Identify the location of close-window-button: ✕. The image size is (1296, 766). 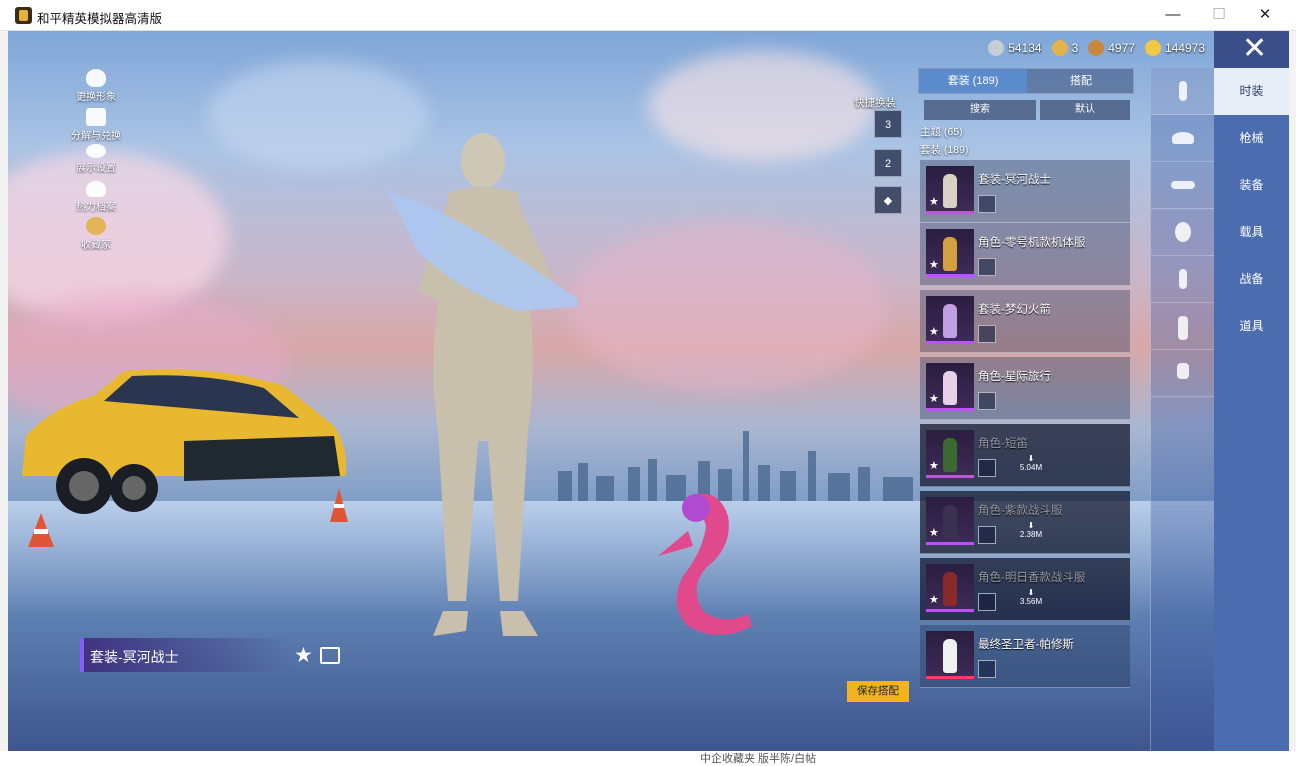
(1265, 15).